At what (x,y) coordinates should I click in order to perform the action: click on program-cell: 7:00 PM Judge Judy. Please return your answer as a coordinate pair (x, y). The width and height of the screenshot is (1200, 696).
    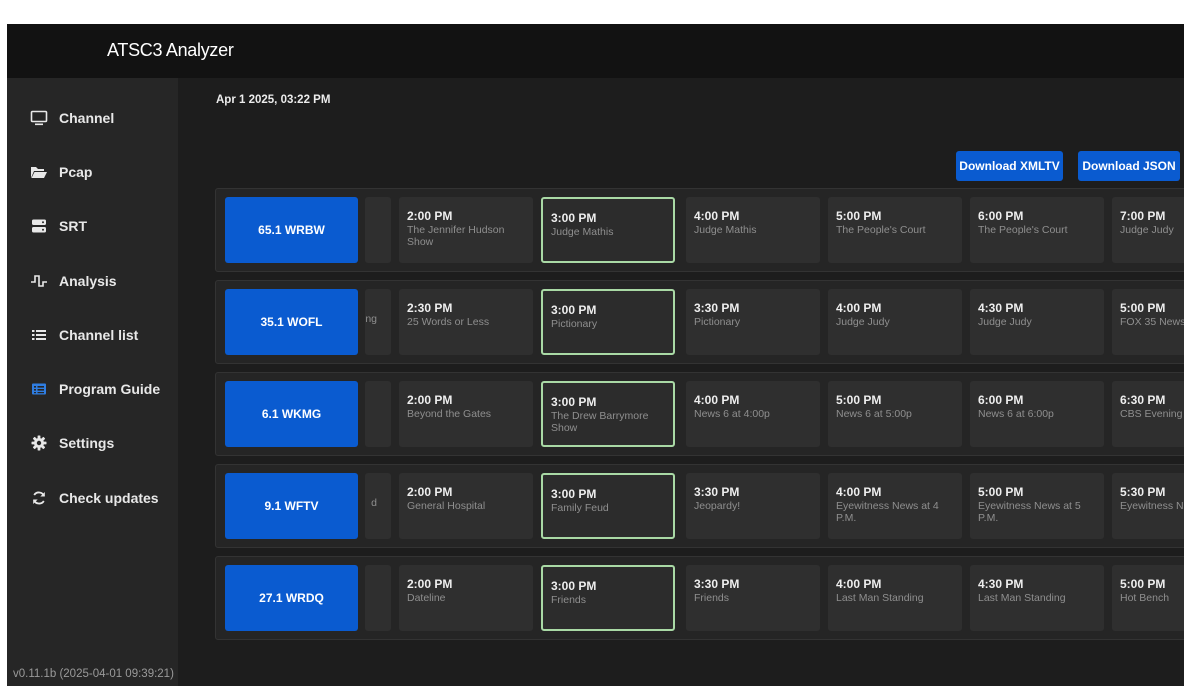
    Looking at the image, I should click on (1148, 230).